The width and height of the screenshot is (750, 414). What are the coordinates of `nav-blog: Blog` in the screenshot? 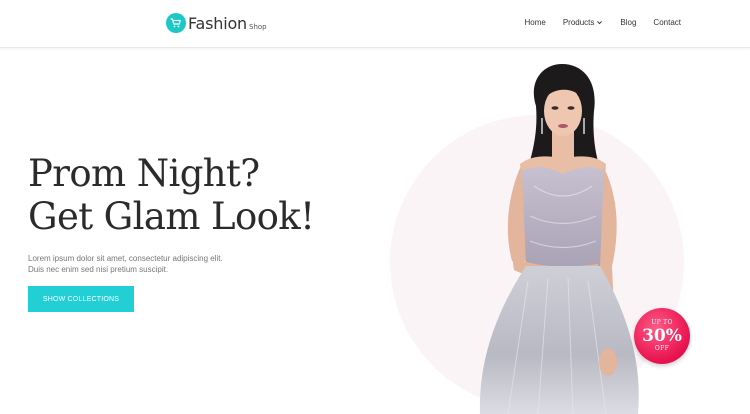 It's located at (628, 22).